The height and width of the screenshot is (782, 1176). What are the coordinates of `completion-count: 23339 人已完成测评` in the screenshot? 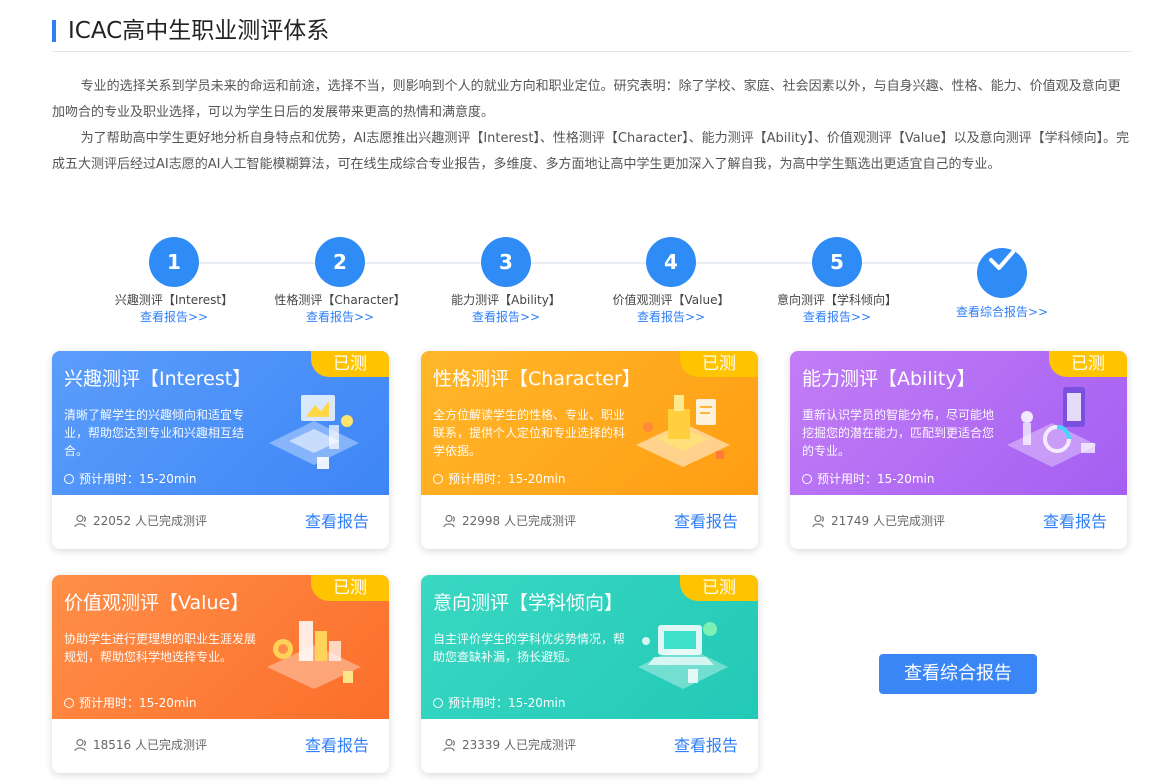 It's located at (509, 744).